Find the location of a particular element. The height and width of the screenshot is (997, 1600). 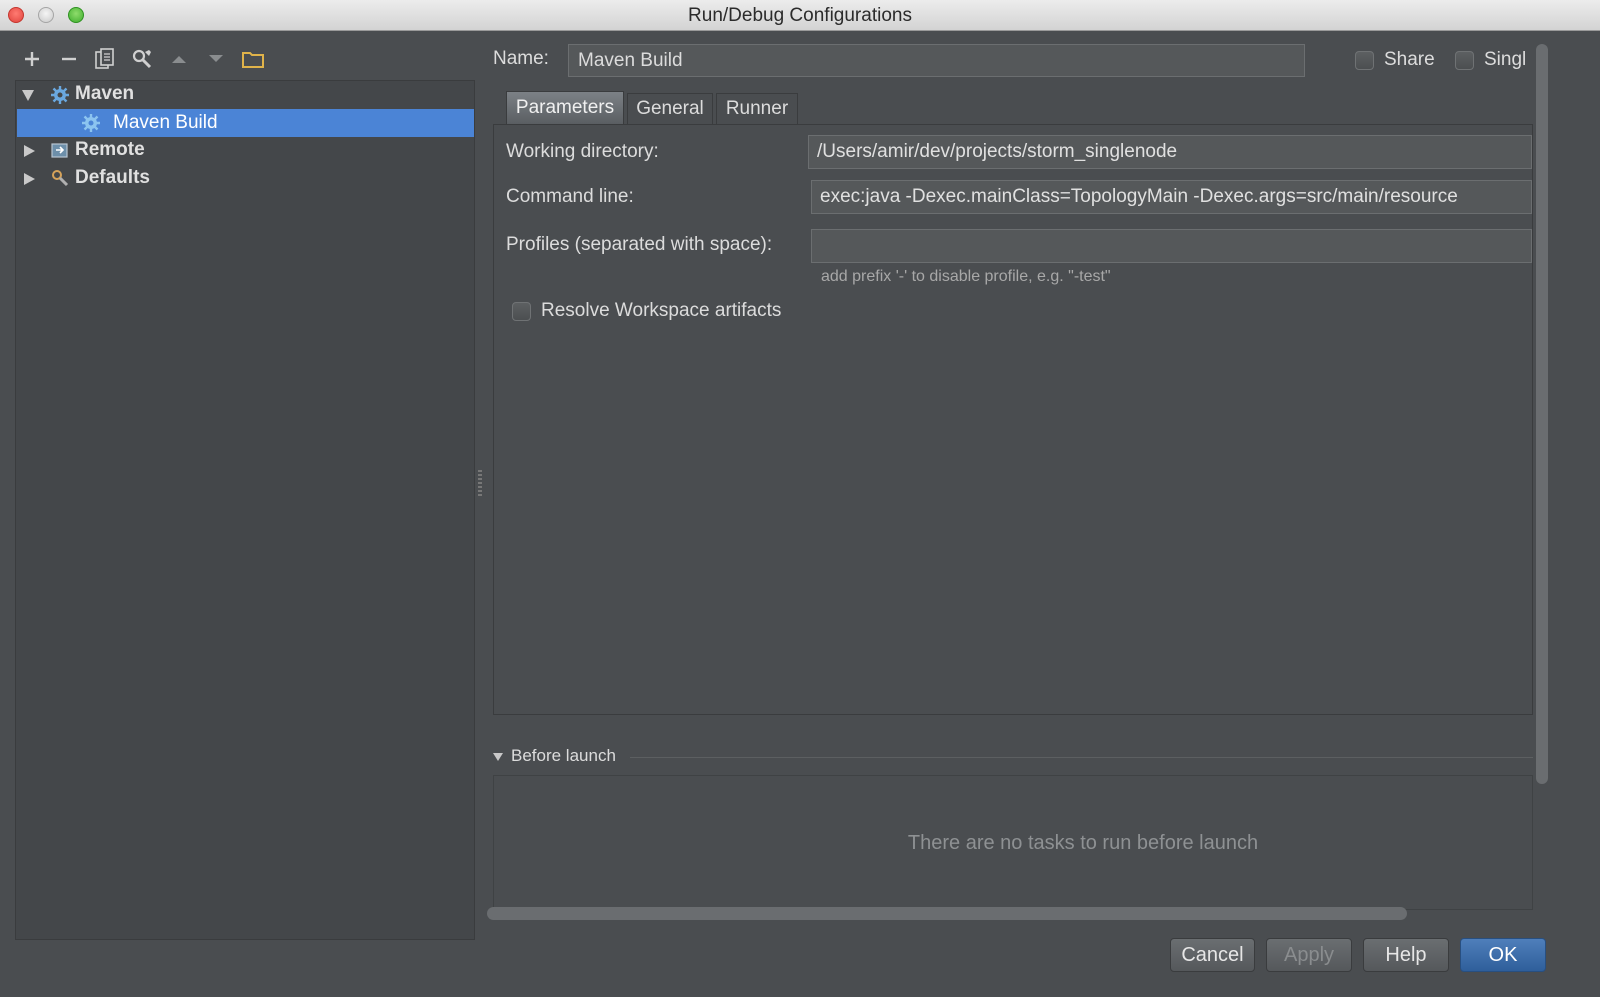

share-label-text: Share is located at coordinates (1409, 59).